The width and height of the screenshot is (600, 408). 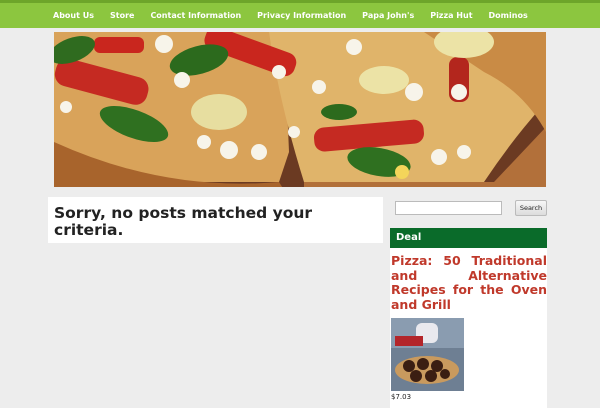 I want to click on nav-item-store: Store, so click(x=122, y=15).